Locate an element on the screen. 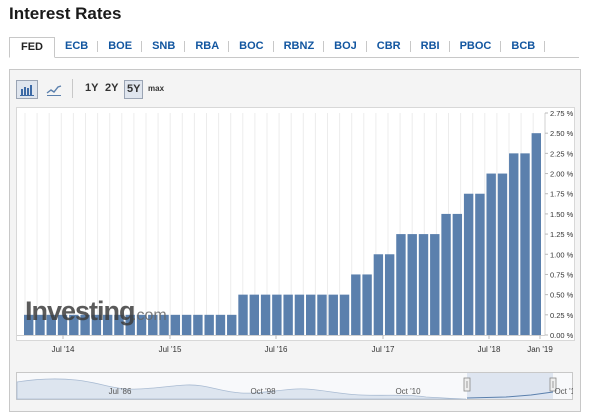 The width and height of the screenshot is (590, 416). watermark-text: Investing is located at coordinates (80, 311).